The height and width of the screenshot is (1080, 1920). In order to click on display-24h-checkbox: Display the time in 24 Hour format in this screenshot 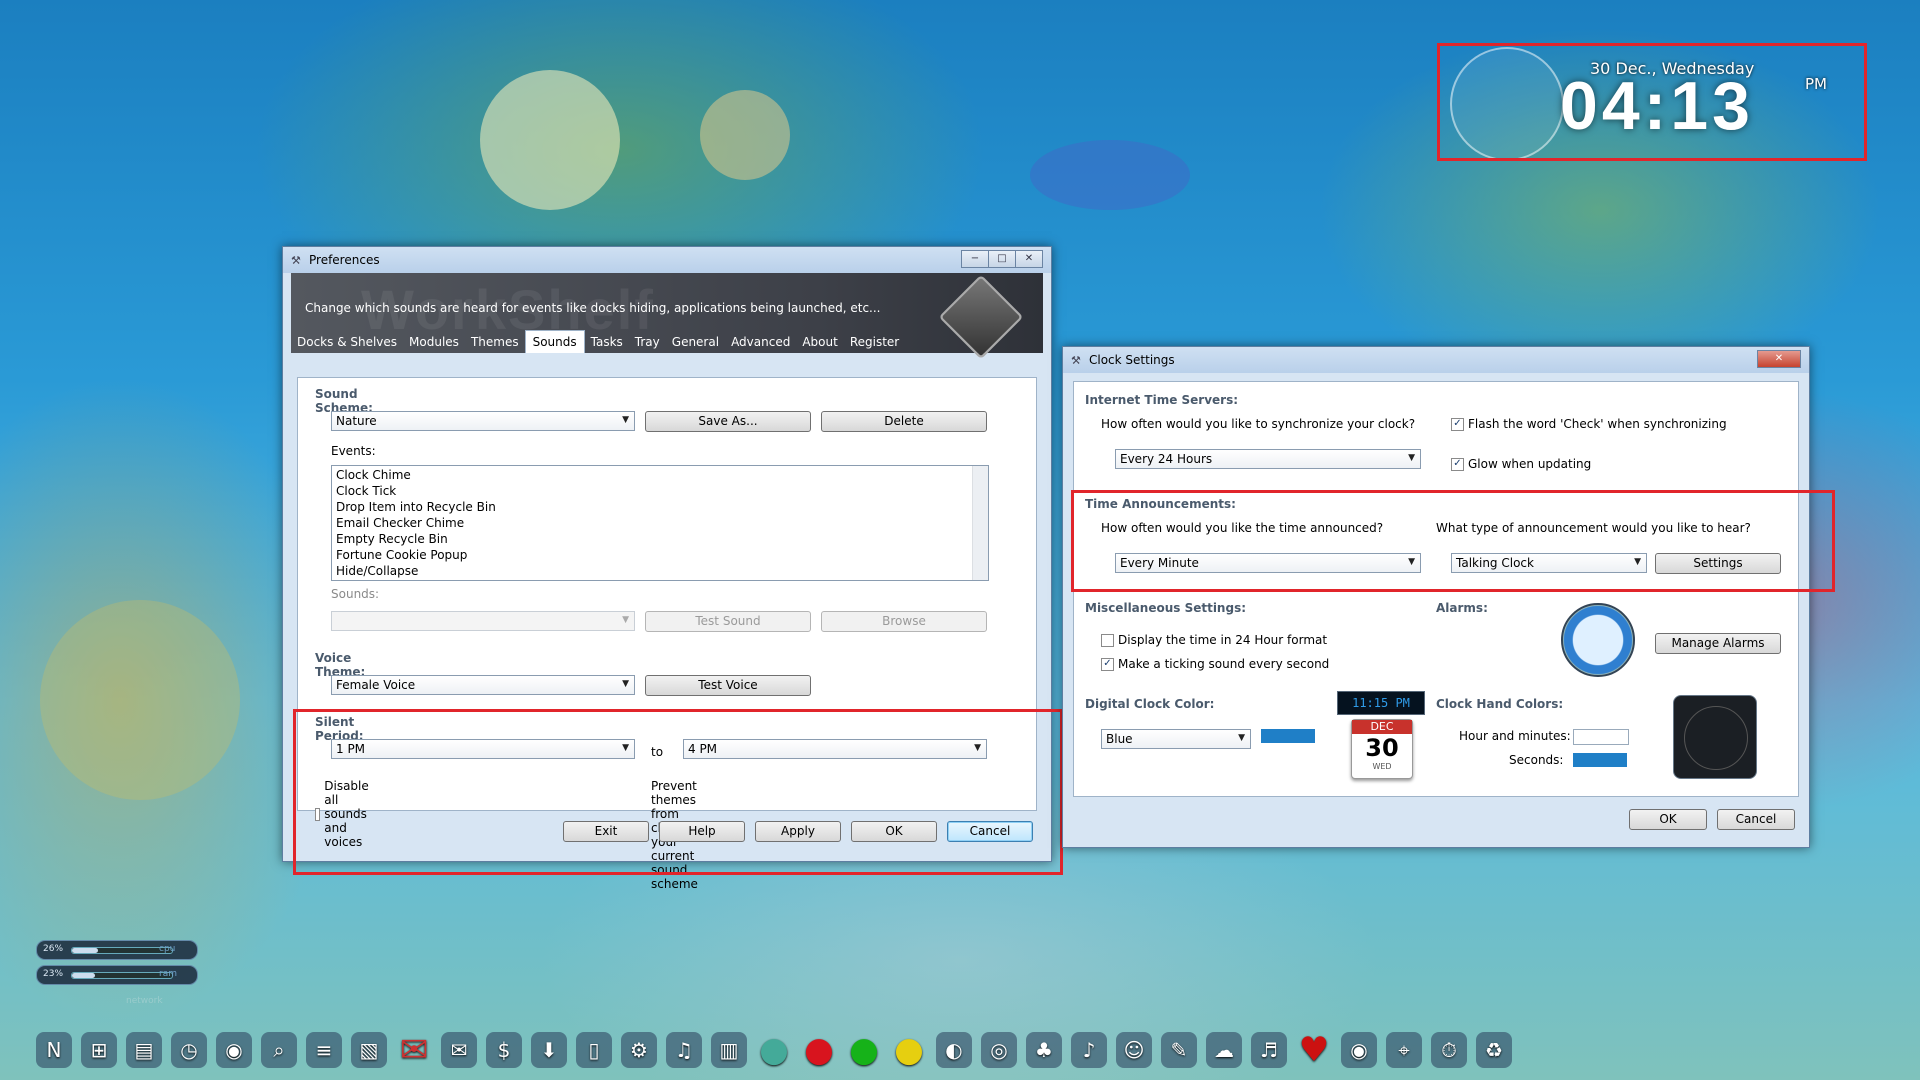, I will do `click(1214, 640)`.